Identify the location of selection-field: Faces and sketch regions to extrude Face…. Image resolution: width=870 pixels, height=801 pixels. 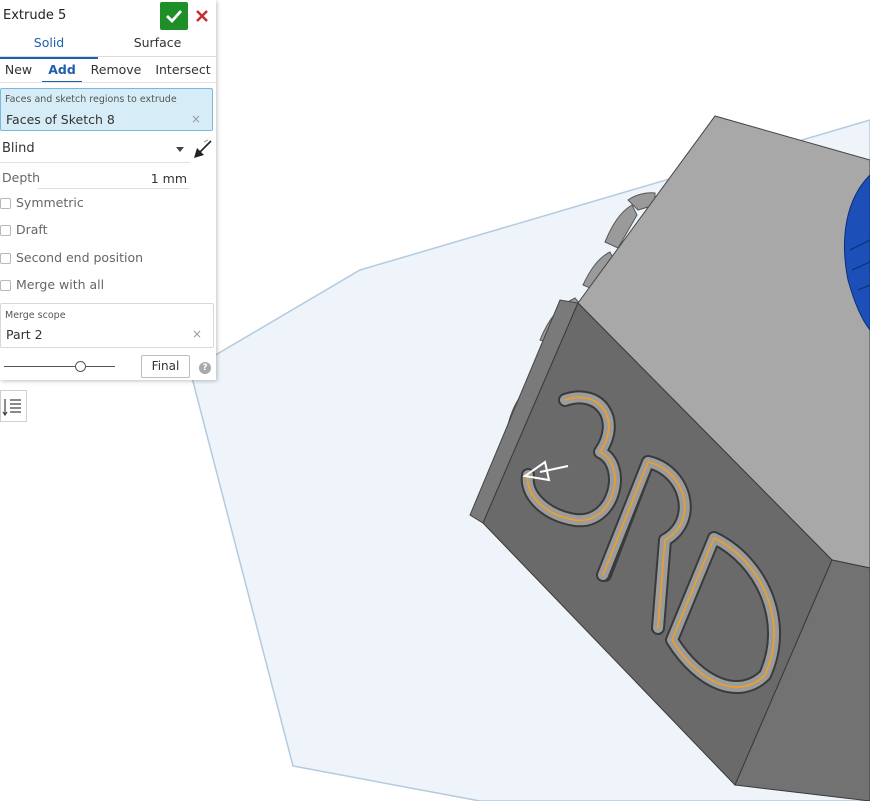
(106, 109).